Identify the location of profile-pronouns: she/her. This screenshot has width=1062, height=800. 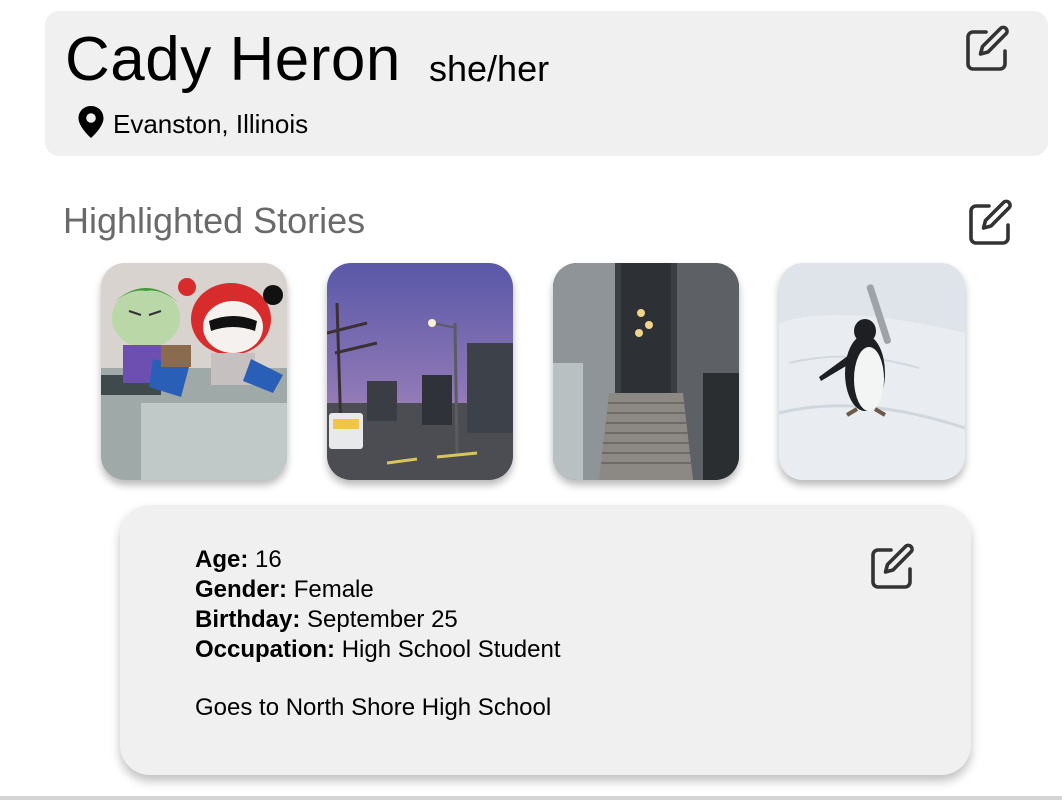
(489, 68).